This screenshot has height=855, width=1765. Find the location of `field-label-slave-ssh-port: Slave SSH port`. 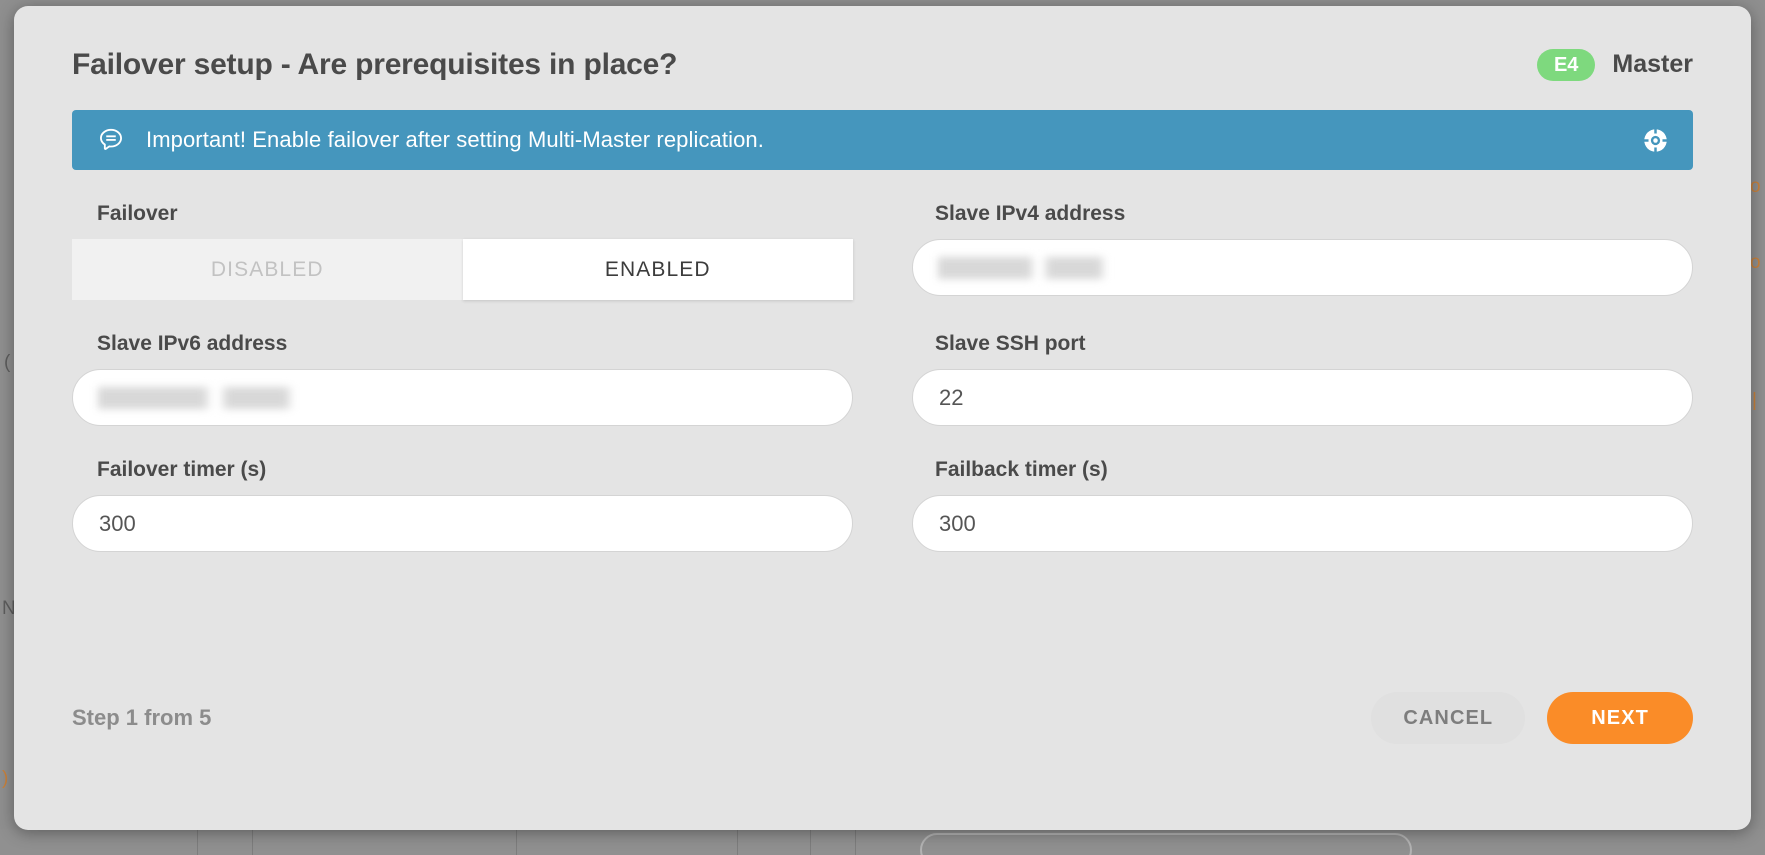

field-label-slave-ssh-port: Slave SSH port is located at coordinates (1010, 343).